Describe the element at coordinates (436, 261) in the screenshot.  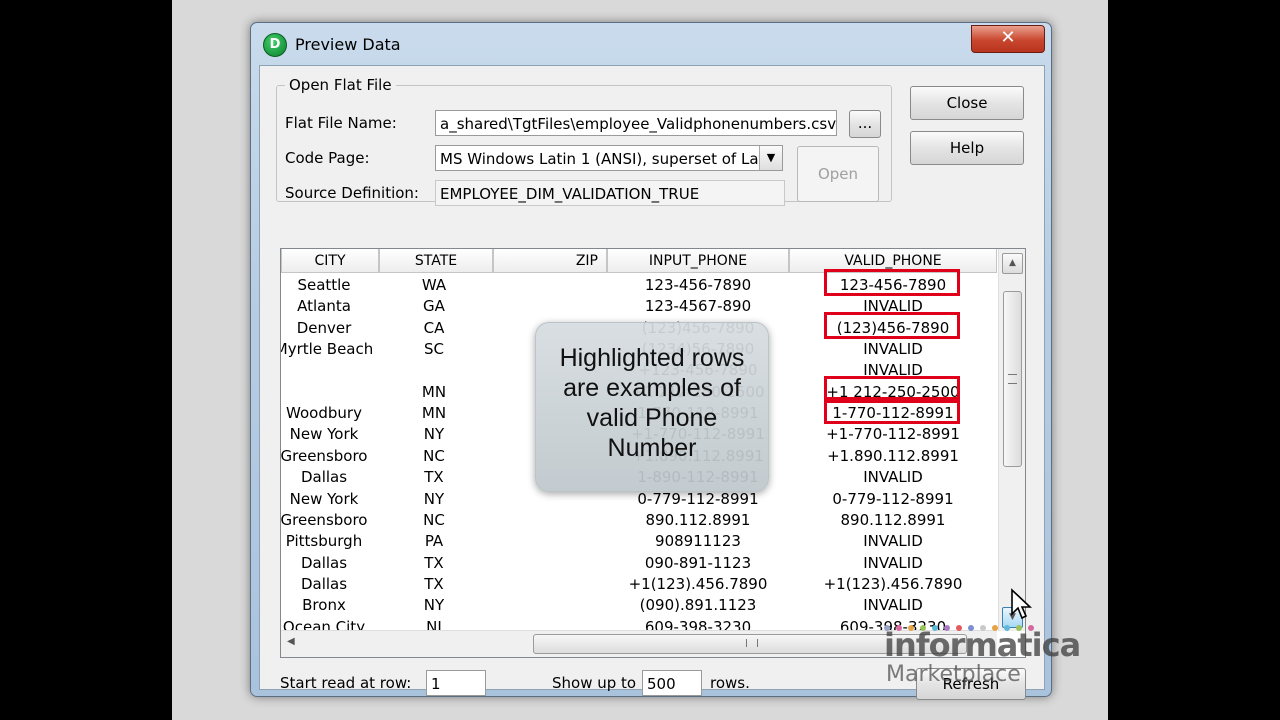
I see `column-header-state: STATE` at that location.